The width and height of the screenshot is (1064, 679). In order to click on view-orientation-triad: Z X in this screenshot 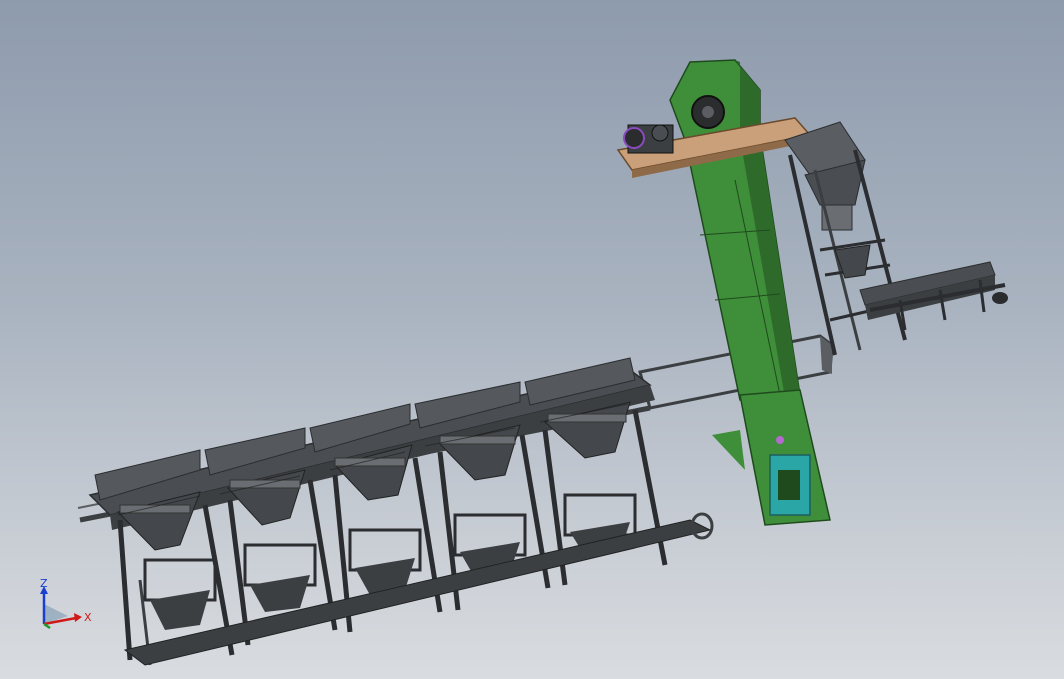, I will do `click(65, 607)`.